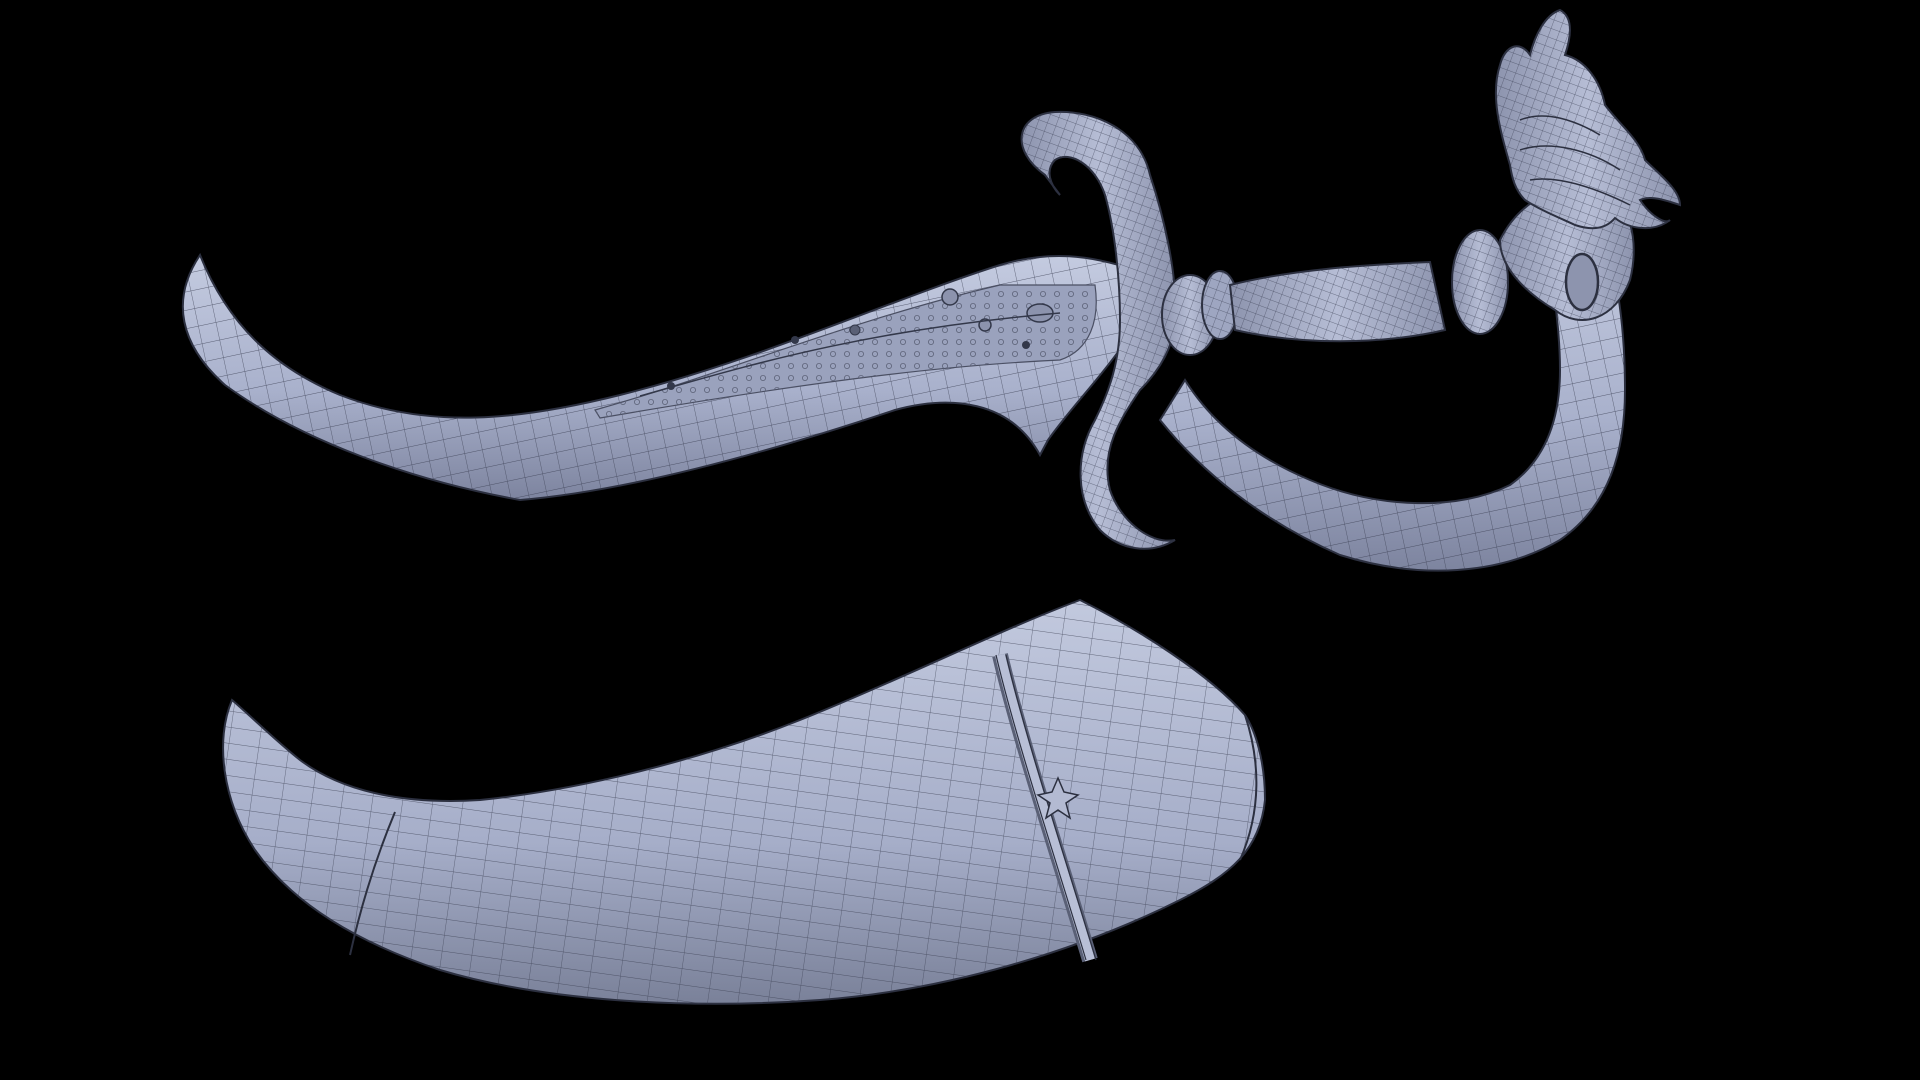  Describe the element at coordinates (1200, 313) in the screenshot. I see `dagger-ferrule` at that location.